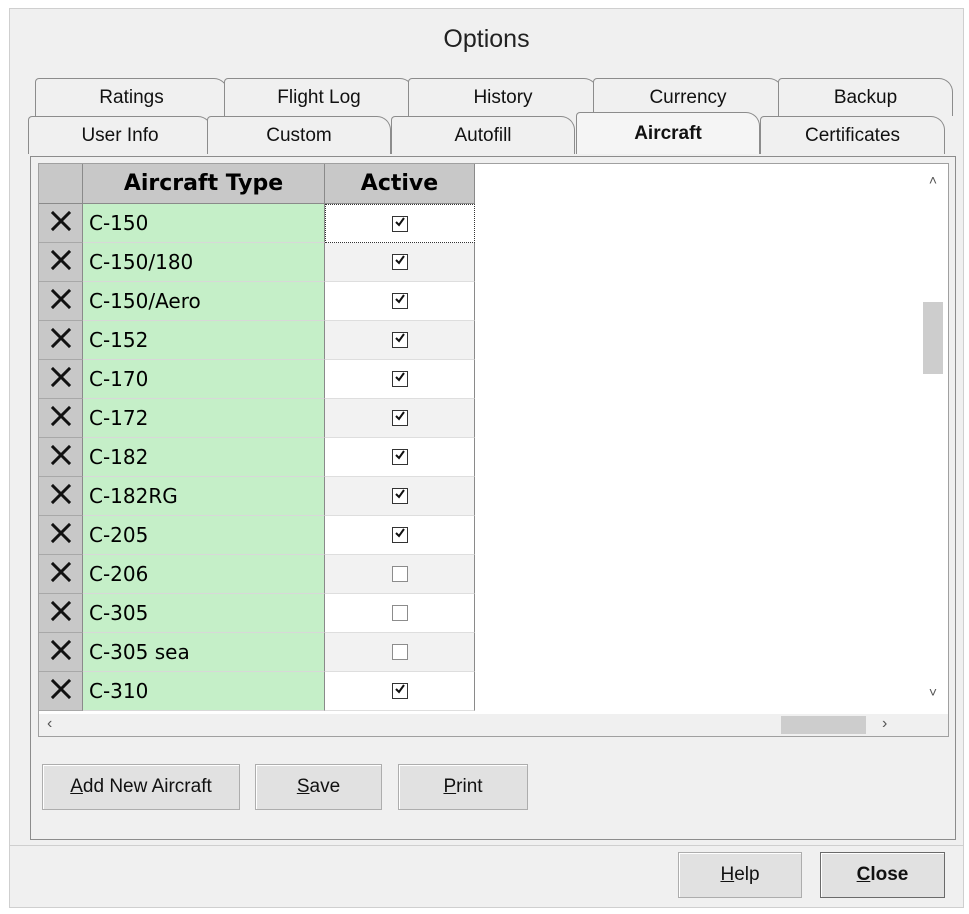 The height and width of the screenshot is (914, 969). Describe the element at coordinates (204, 184) in the screenshot. I see `column-header-aircraft-type: Aircraft Type` at that location.